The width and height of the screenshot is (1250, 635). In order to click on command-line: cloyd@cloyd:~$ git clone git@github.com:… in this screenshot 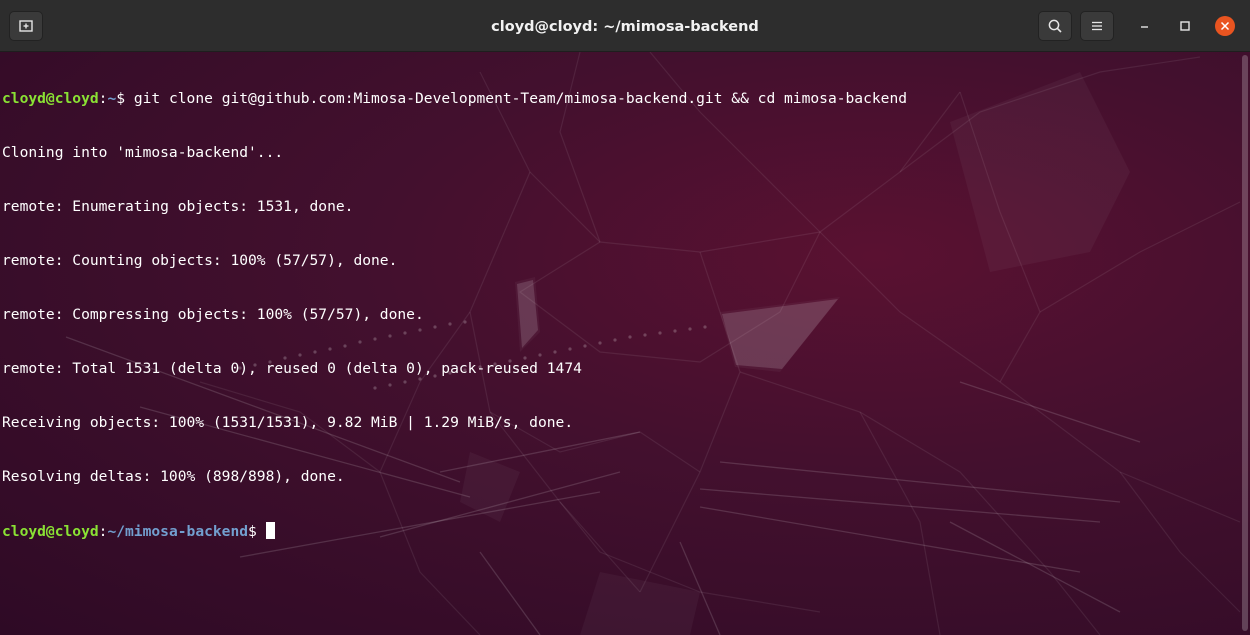, I will do `click(454, 99)`.